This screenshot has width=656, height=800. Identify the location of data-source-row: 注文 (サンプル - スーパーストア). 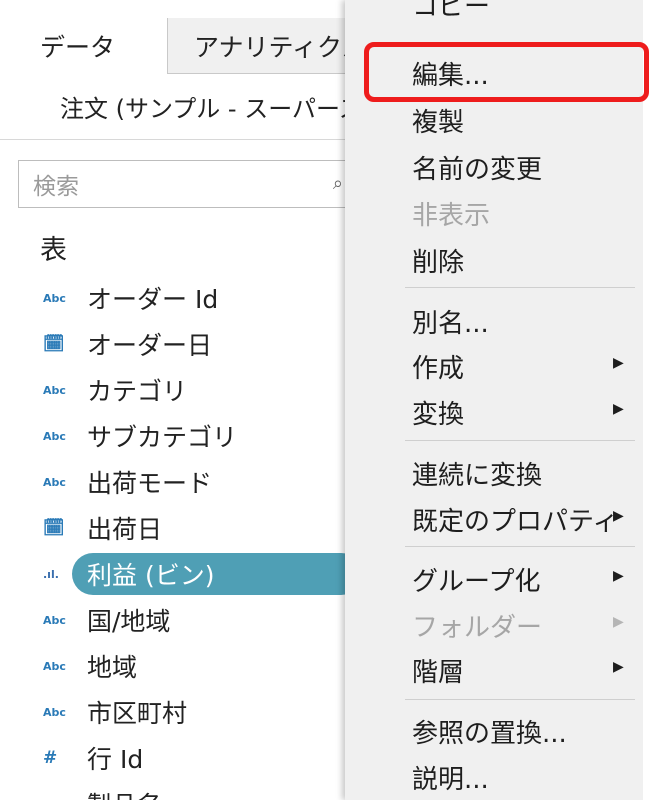
(175, 107).